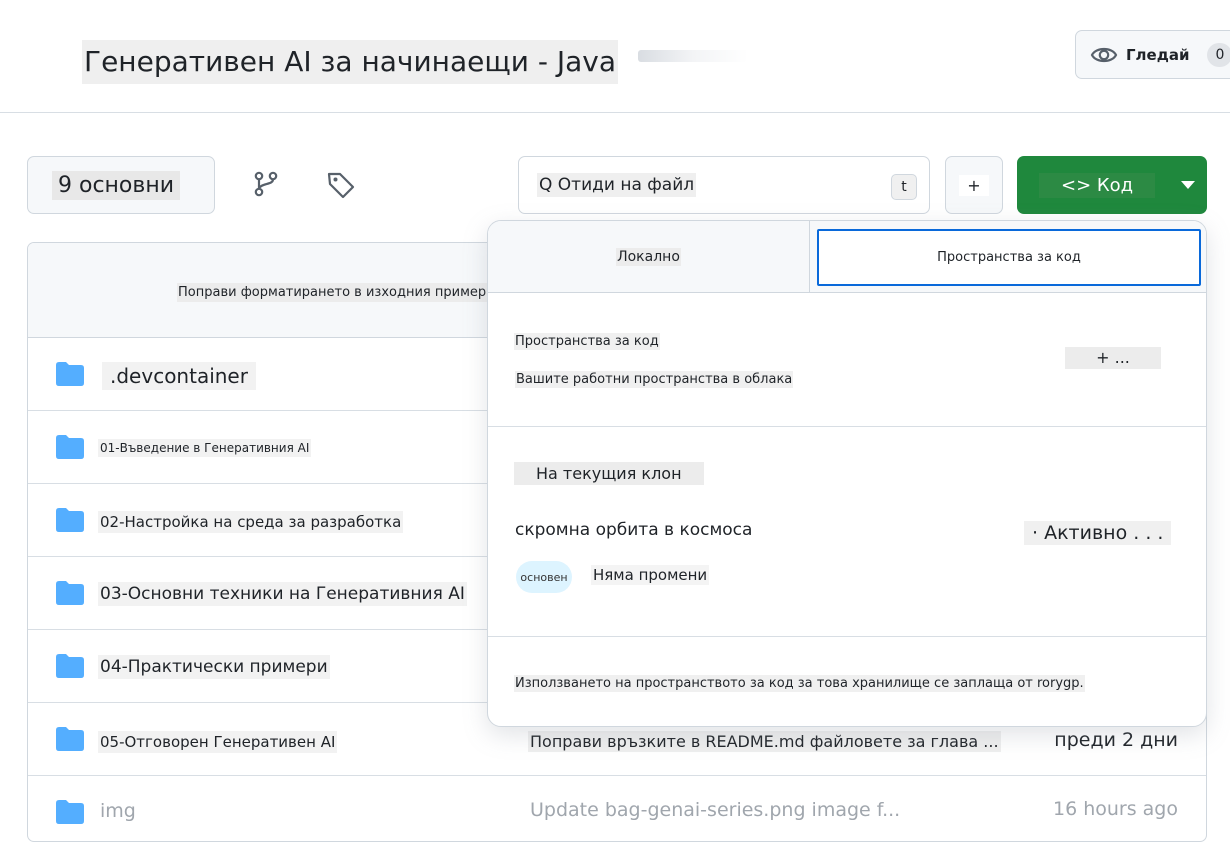 The image size is (1230, 842). I want to click on keyboard-shortcut-hint: t, so click(904, 187).